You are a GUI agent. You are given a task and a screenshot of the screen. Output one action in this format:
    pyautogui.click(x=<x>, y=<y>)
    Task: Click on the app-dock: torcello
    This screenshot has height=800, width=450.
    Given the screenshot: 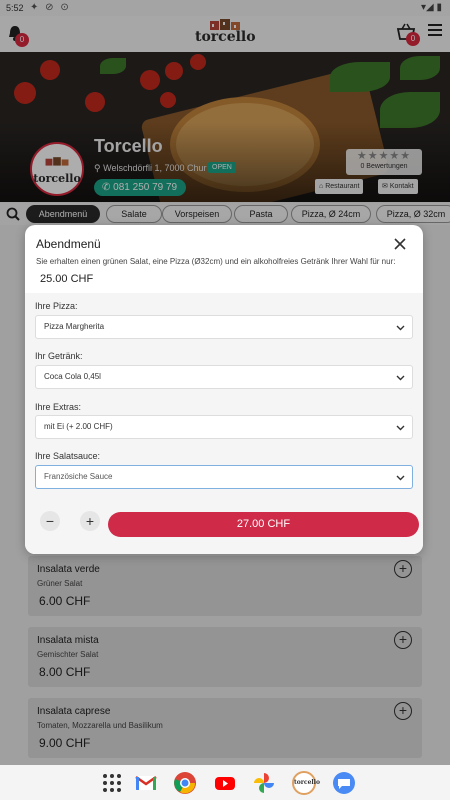 What is the action you would take?
    pyautogui.click(x=225, y=782)
    